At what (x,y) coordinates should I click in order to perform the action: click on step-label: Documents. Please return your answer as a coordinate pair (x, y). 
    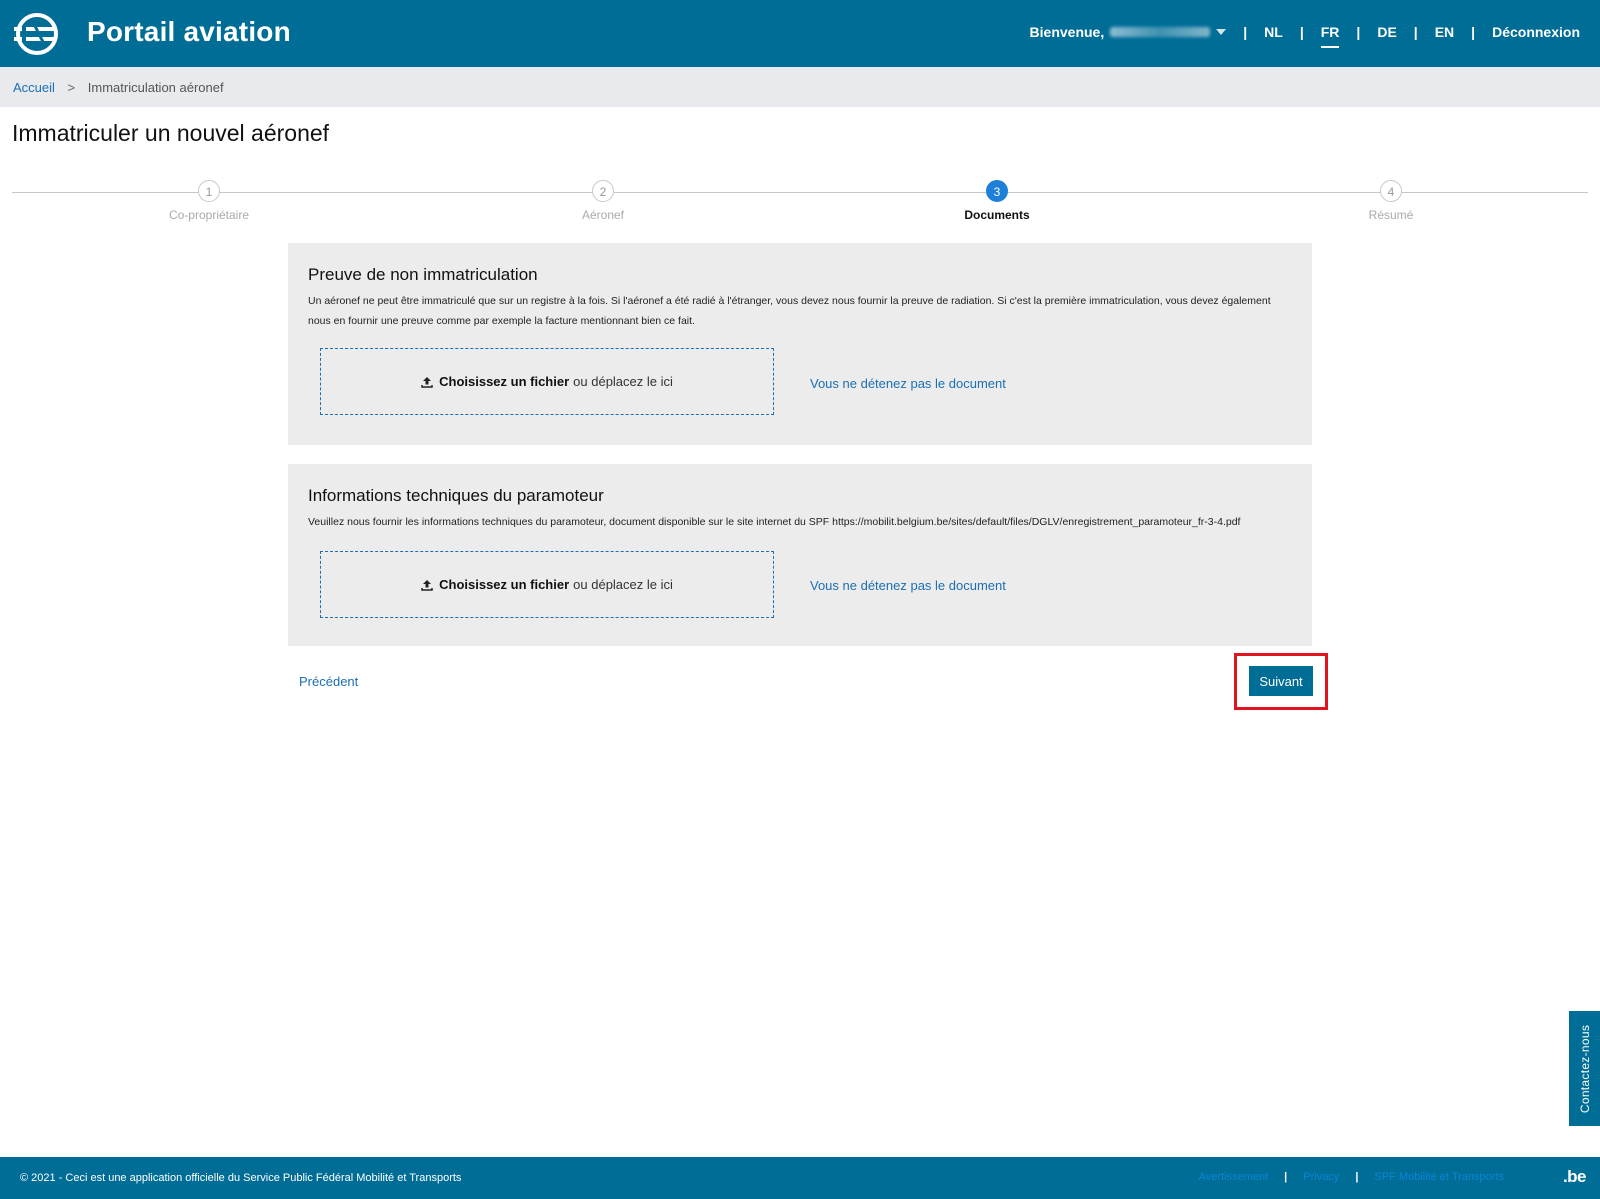
    Looking at the image, I should click on (997, 215).